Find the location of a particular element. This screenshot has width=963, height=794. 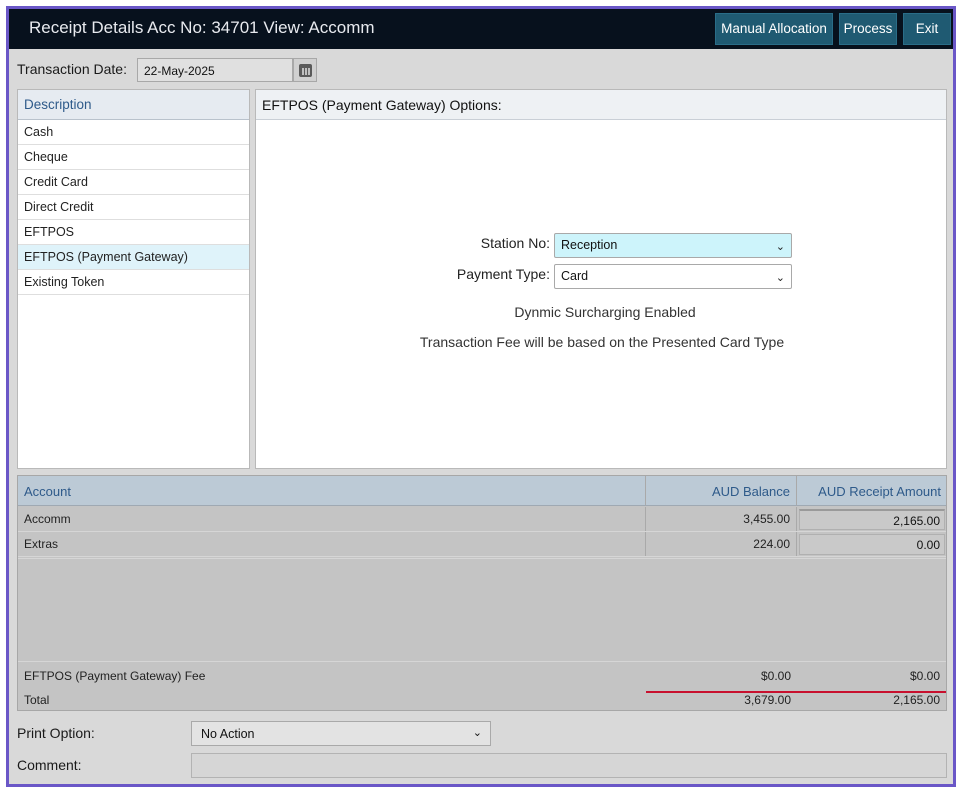

payment-type-value: Card is located at coordinates (575, 276).